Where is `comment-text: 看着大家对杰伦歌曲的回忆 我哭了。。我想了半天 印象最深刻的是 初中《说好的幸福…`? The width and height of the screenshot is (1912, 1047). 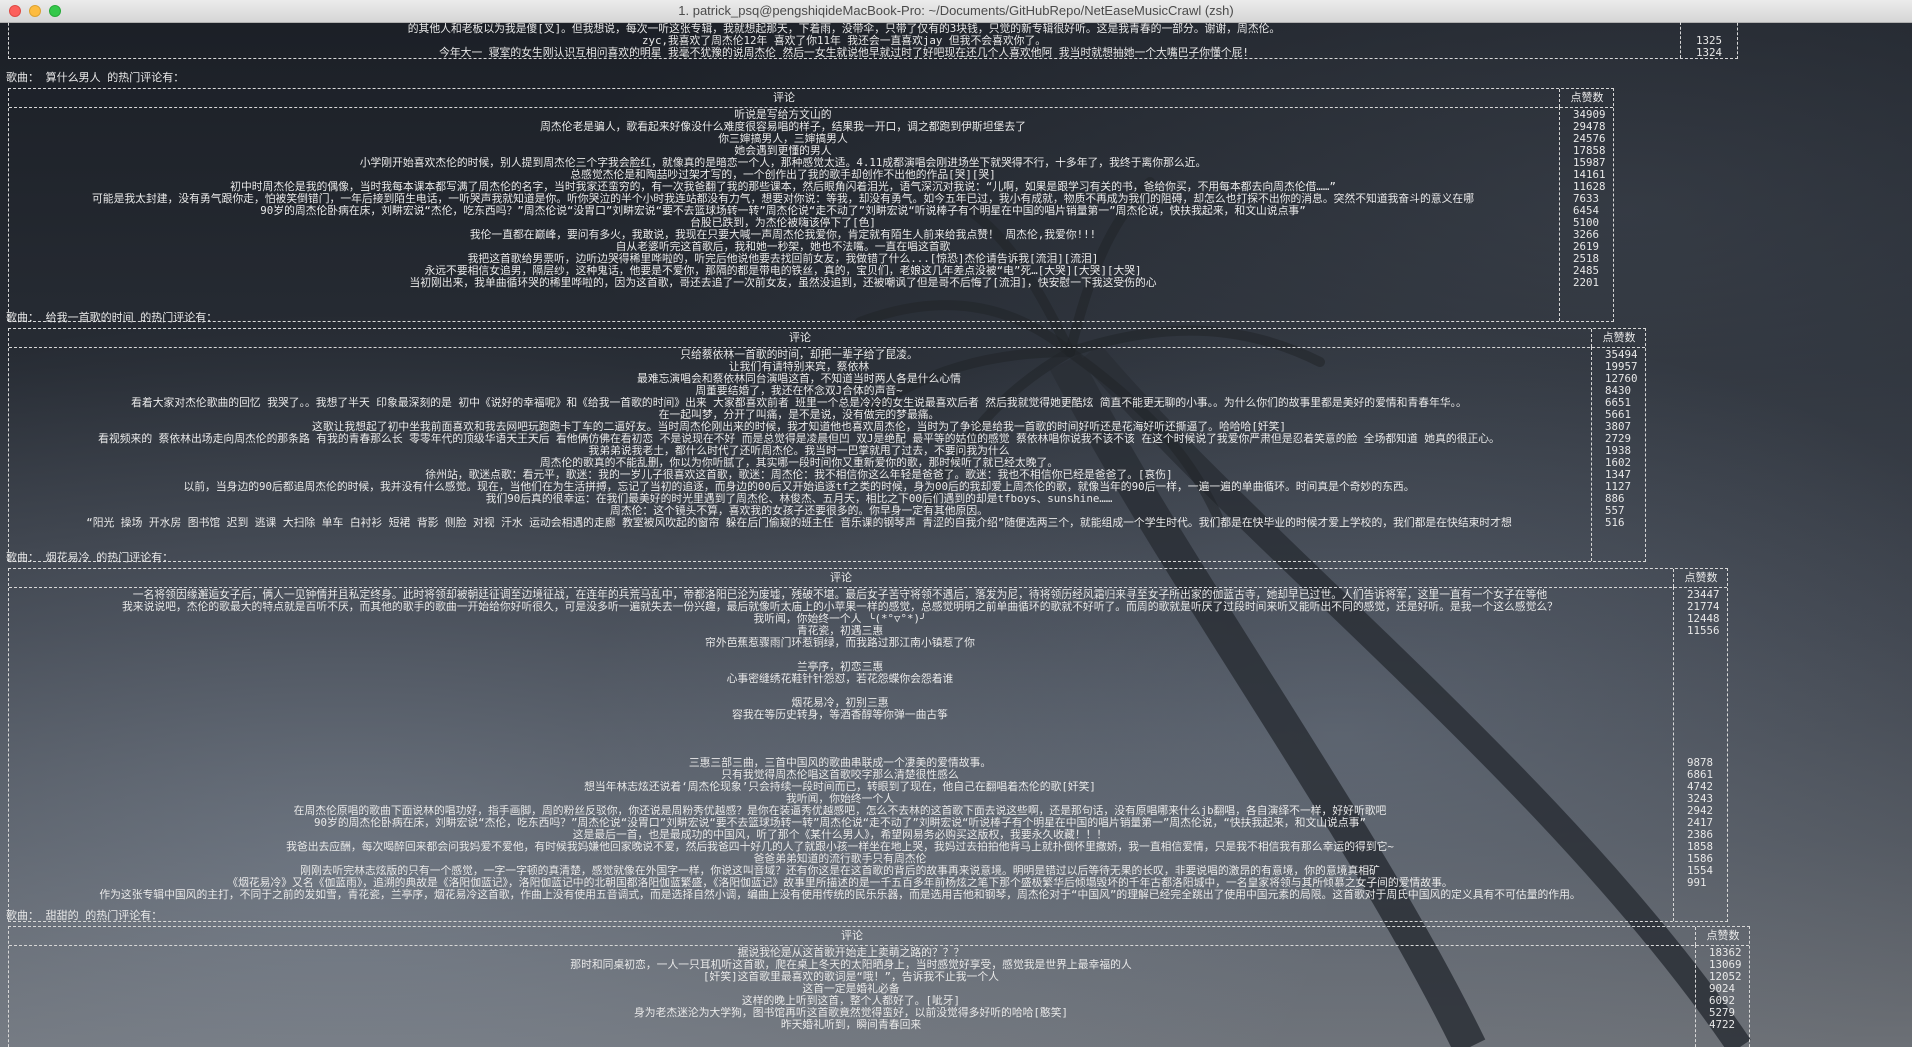
comment-text: 看着大家对杰伦歌曲的回忆 我哭了。。我想了半天 印象最深刻的是 初中《说好的幸福… is located at coordinates (799, 403).